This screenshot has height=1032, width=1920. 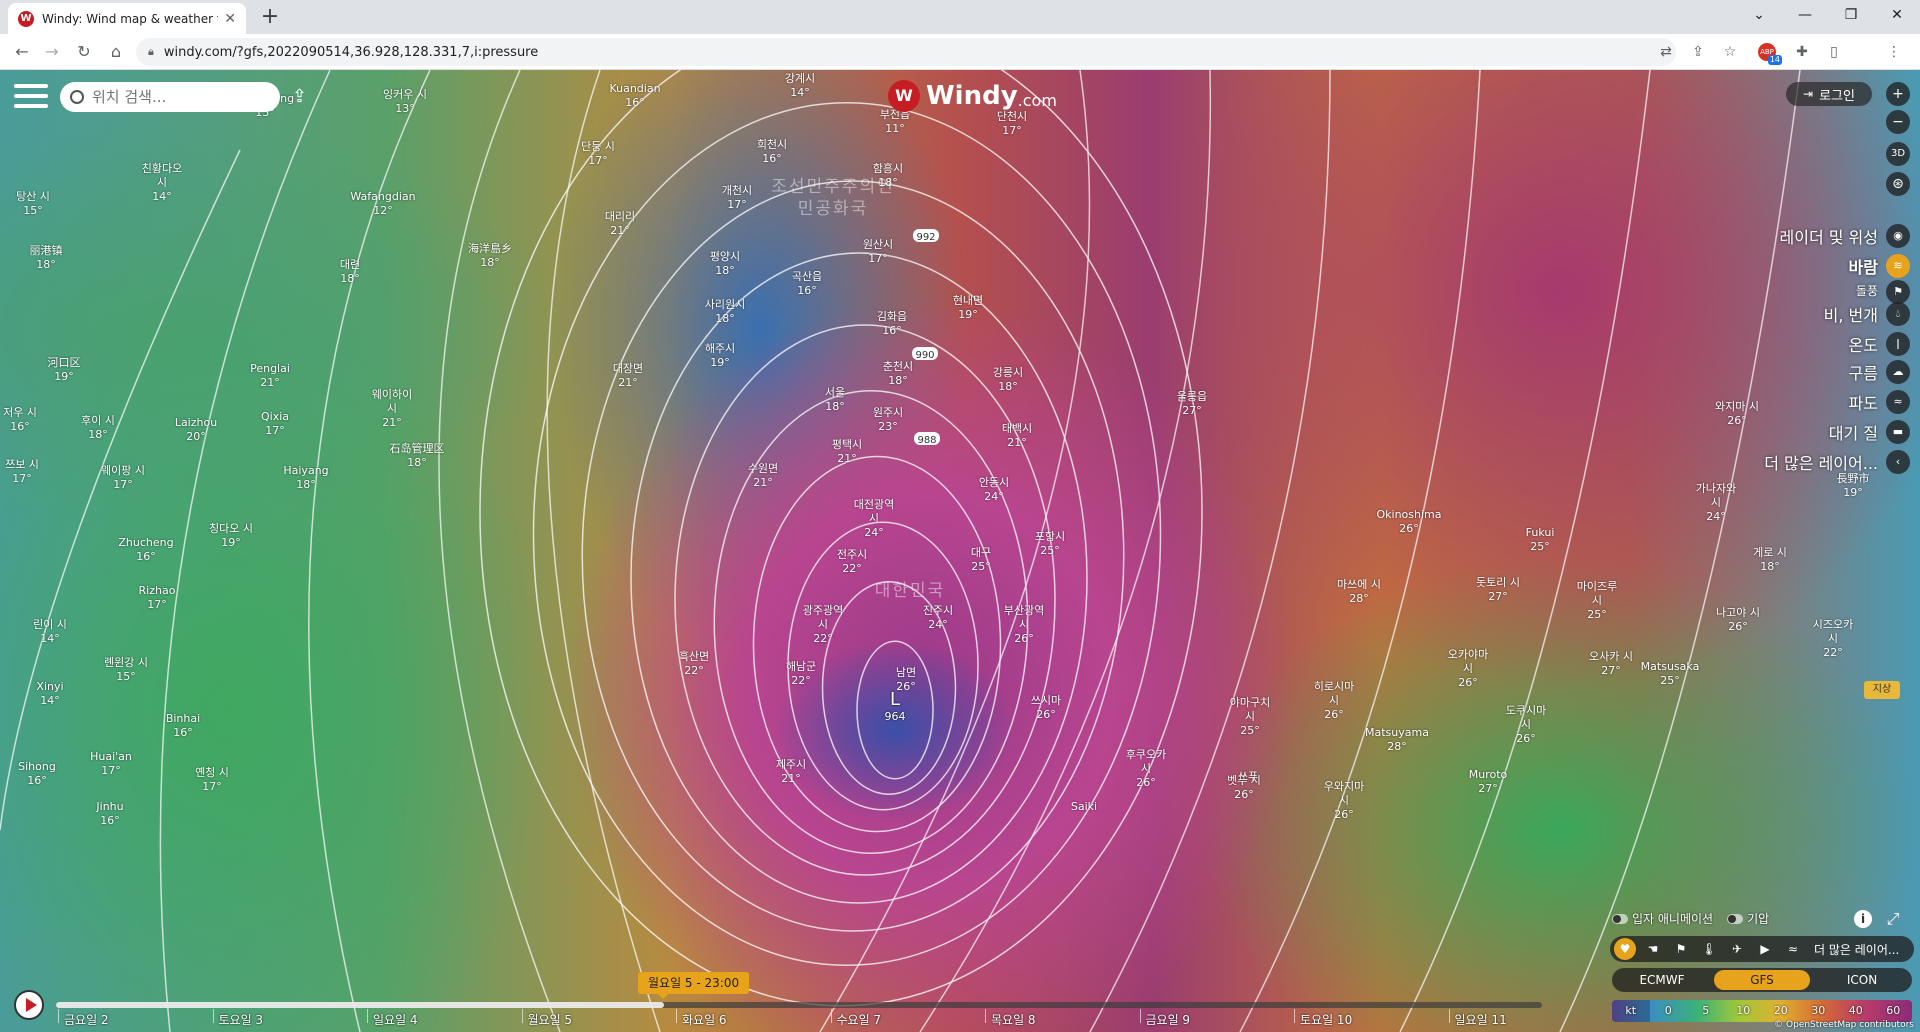 I want to click on extensions-puzzle-icon: ✚, so click(x=1802, y=52).